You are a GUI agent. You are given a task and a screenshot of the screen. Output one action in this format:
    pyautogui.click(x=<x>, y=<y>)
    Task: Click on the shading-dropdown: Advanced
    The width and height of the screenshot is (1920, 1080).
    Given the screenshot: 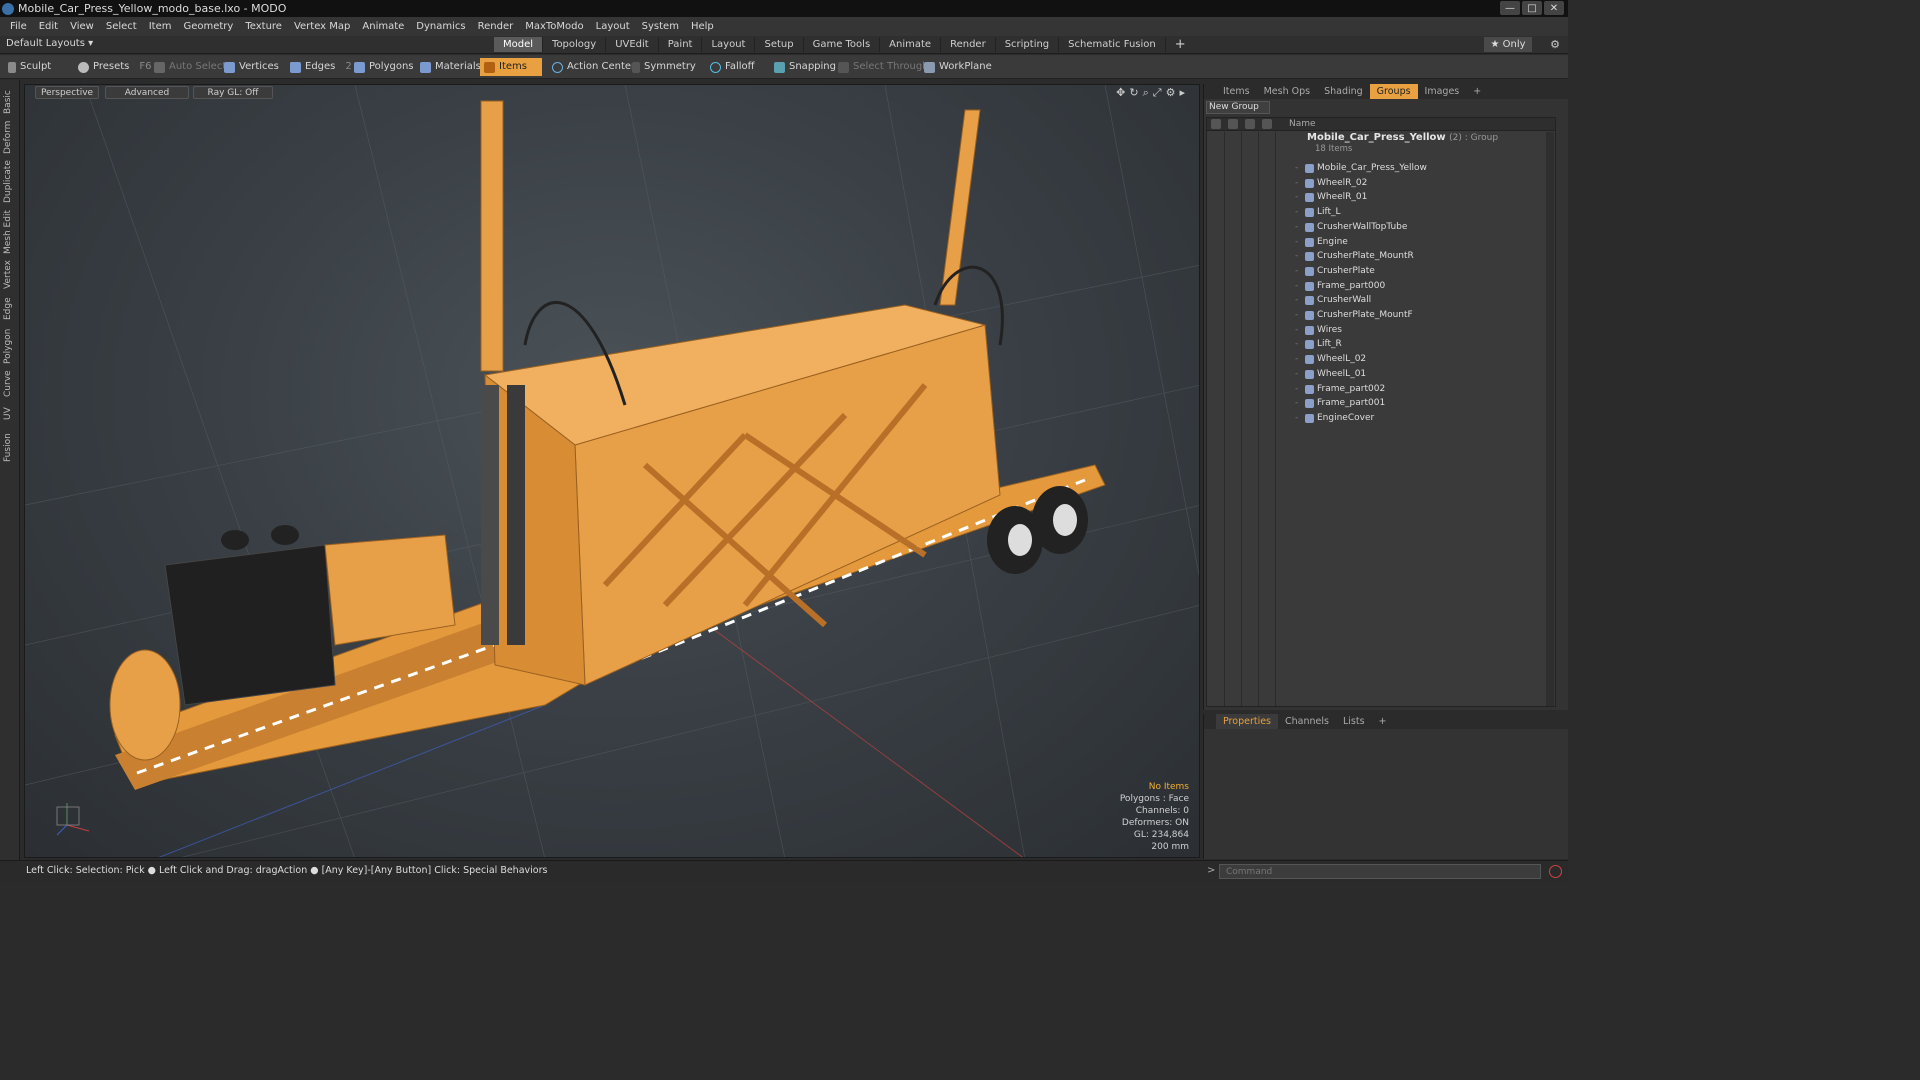 What is the action you would take?
    pyautogui.click(x=147, y=92)
    